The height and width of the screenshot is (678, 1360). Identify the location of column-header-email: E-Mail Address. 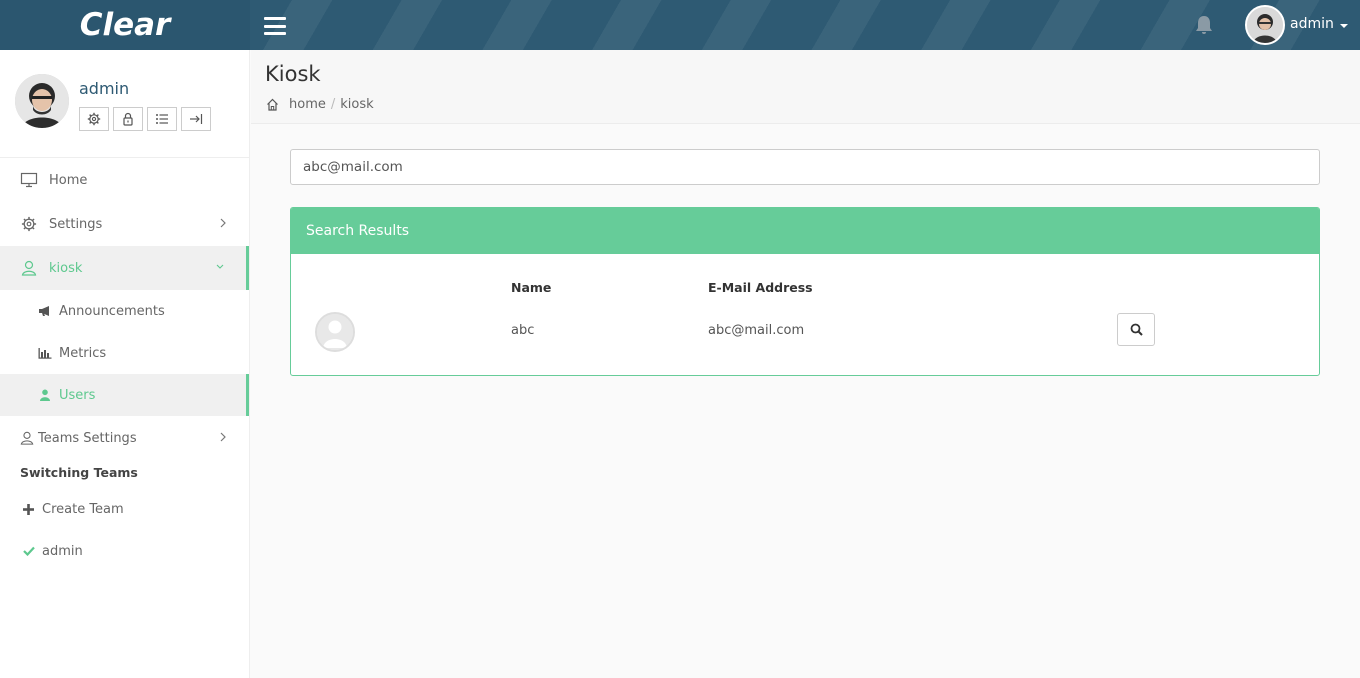
(760, 287).